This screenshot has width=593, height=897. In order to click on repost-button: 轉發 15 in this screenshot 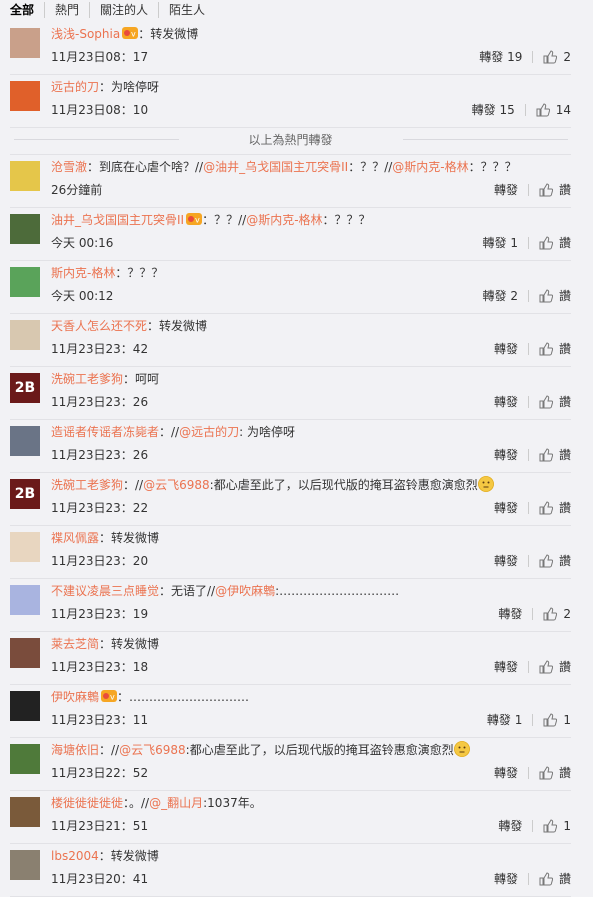, I will do `click(493, 110)`.